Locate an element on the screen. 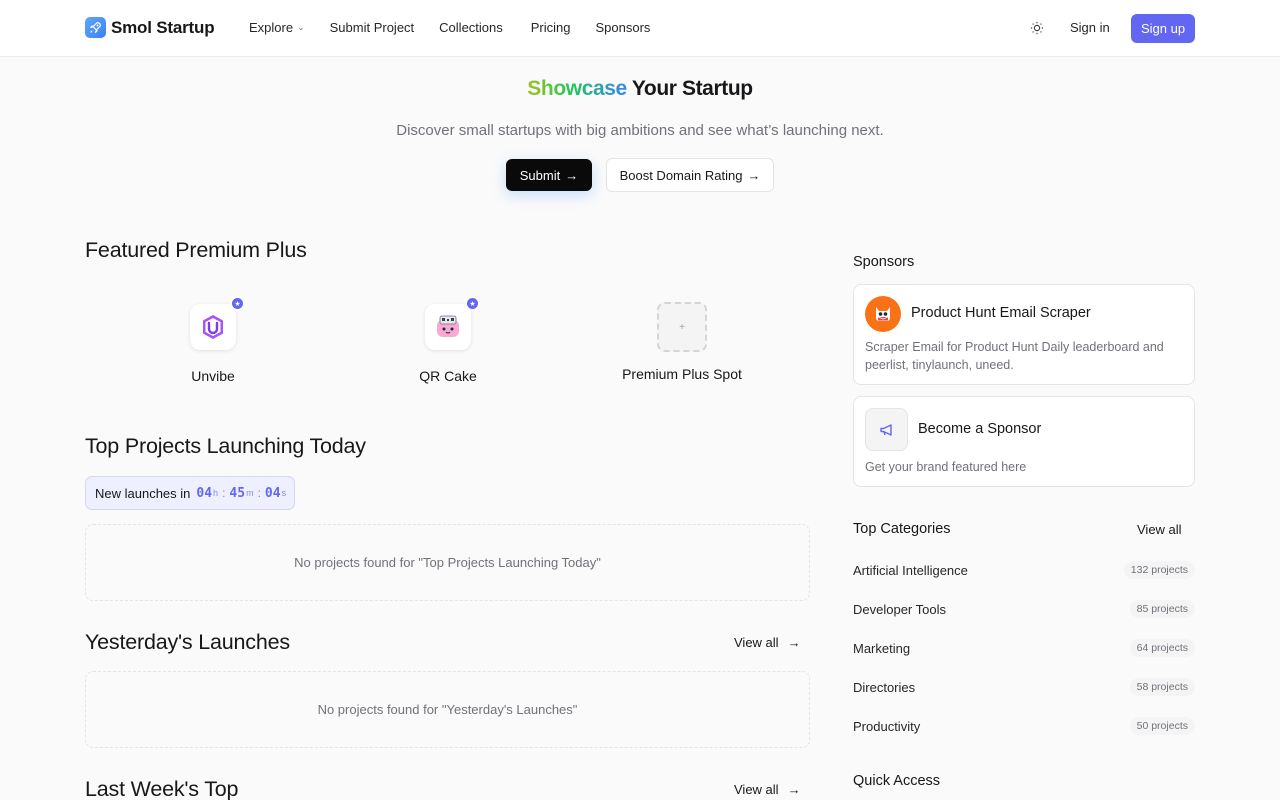 Image resolution: width=1280 pixels, height=800 pixels. plus-icon: + is located at coordinates (682, 327).